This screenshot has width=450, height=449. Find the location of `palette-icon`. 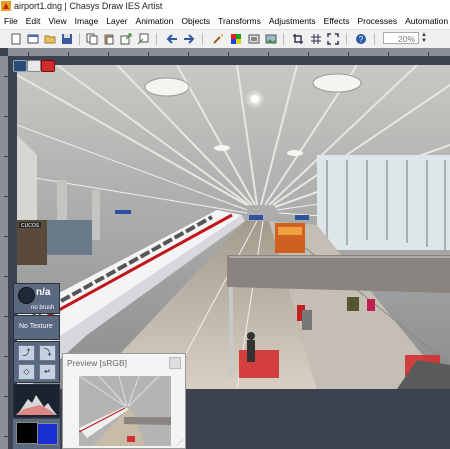

palette-icon is located at coordinates (236, 39).